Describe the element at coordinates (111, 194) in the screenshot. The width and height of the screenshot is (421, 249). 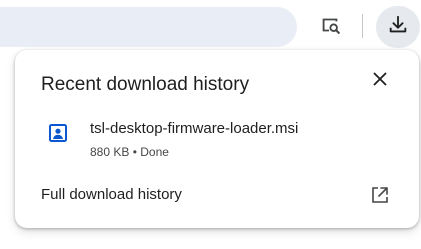
I see `full-download-history-label: Full download history` at that location.